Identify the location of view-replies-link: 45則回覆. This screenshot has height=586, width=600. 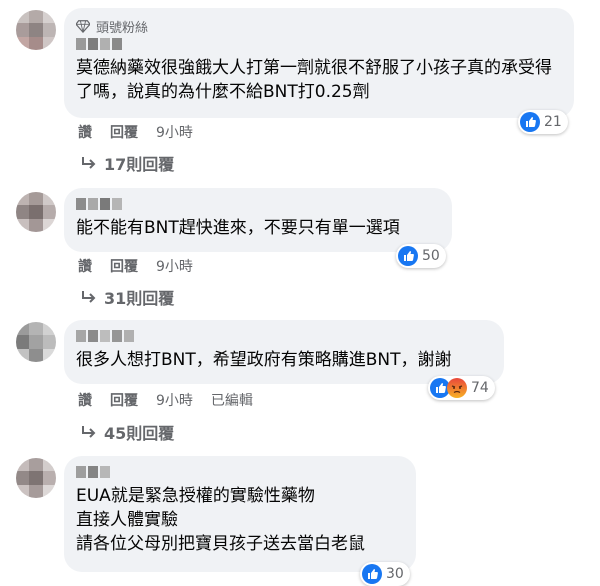
(127, 432).